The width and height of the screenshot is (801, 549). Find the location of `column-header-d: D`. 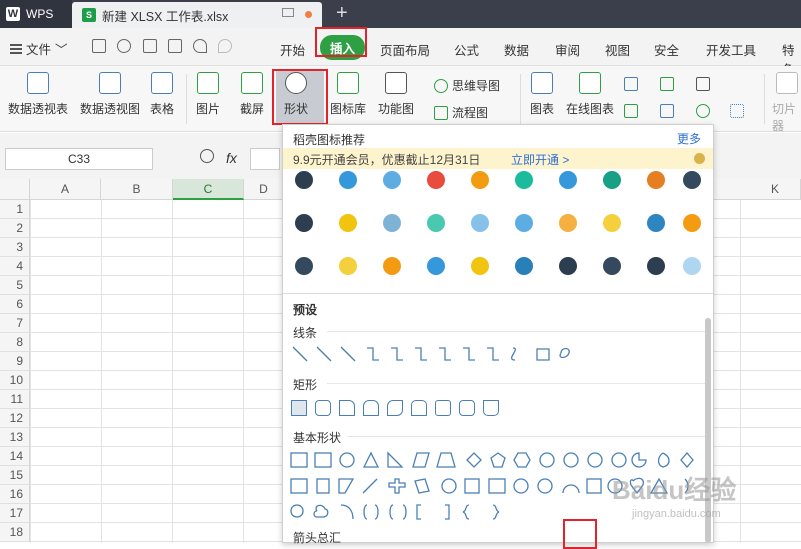

column-header-d: D is located at coordinates (264, 189).